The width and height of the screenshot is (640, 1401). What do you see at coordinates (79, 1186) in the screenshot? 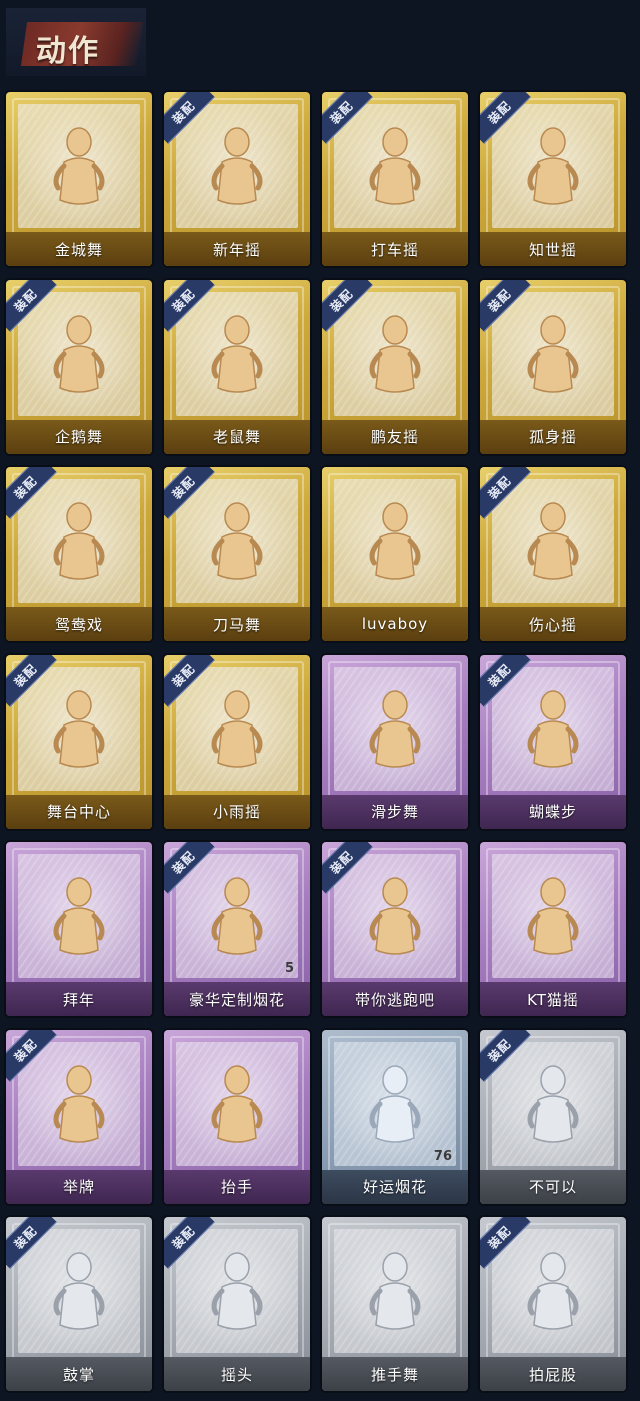
I see `emote-name: 举牌` at bounding box center [79, 1186].